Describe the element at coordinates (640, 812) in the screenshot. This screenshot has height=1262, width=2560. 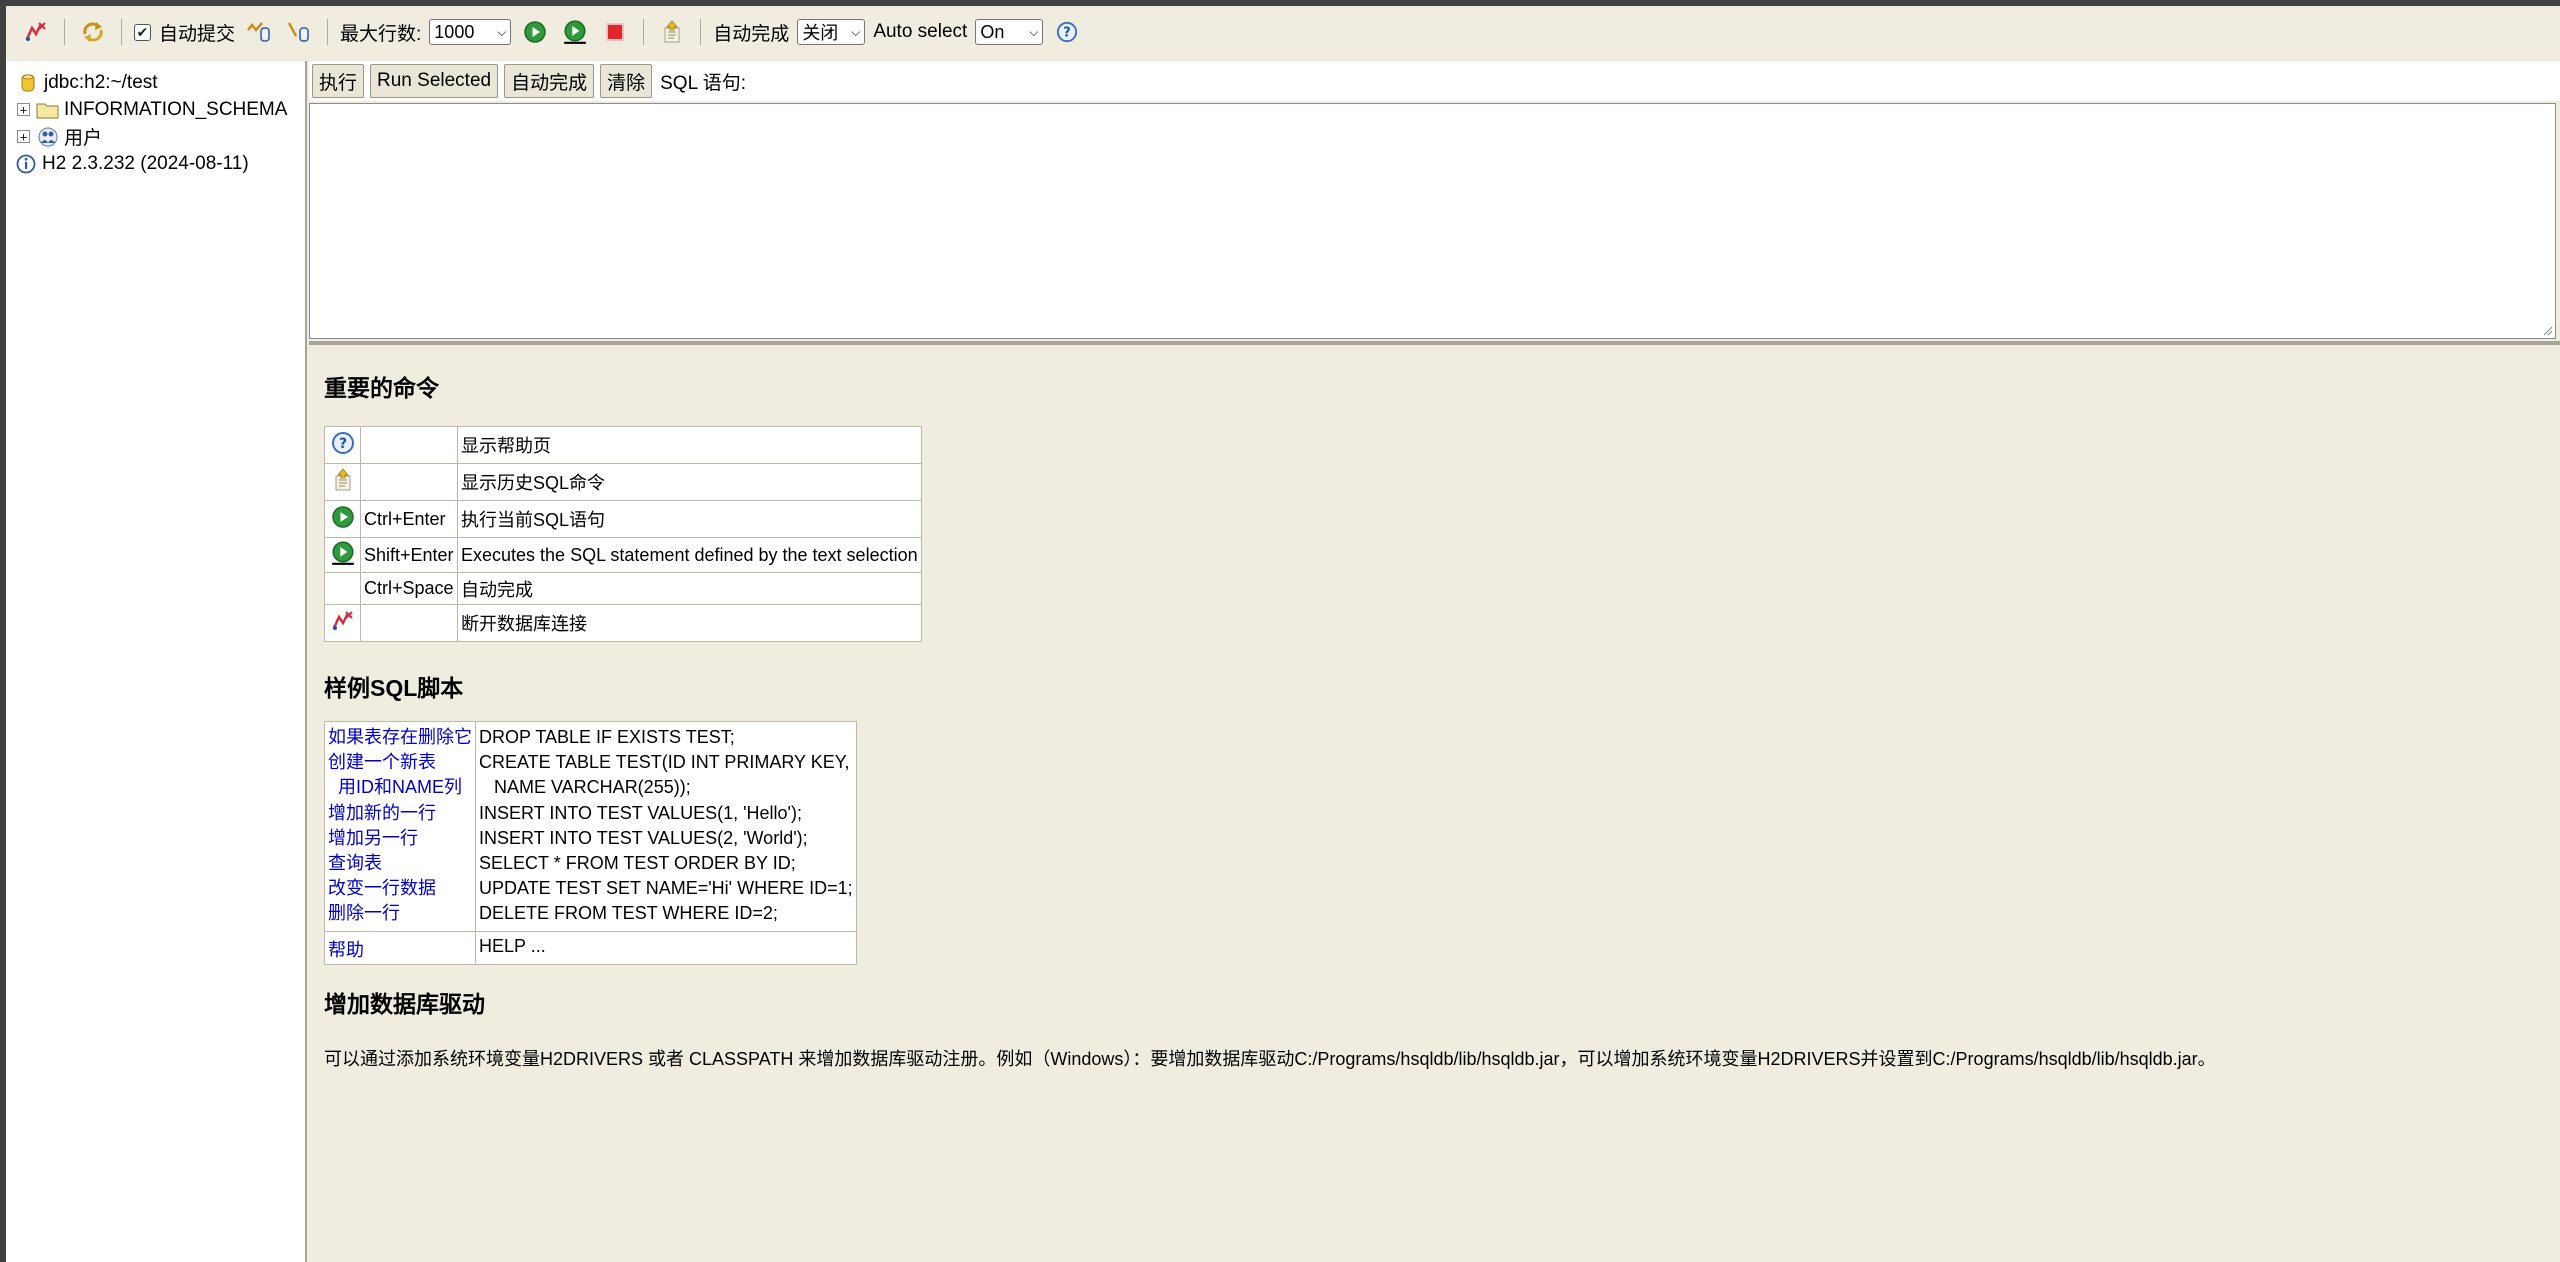
I see `sql-line: INSERT INTO TEST VALUES(1, 'Hello');` at that location.